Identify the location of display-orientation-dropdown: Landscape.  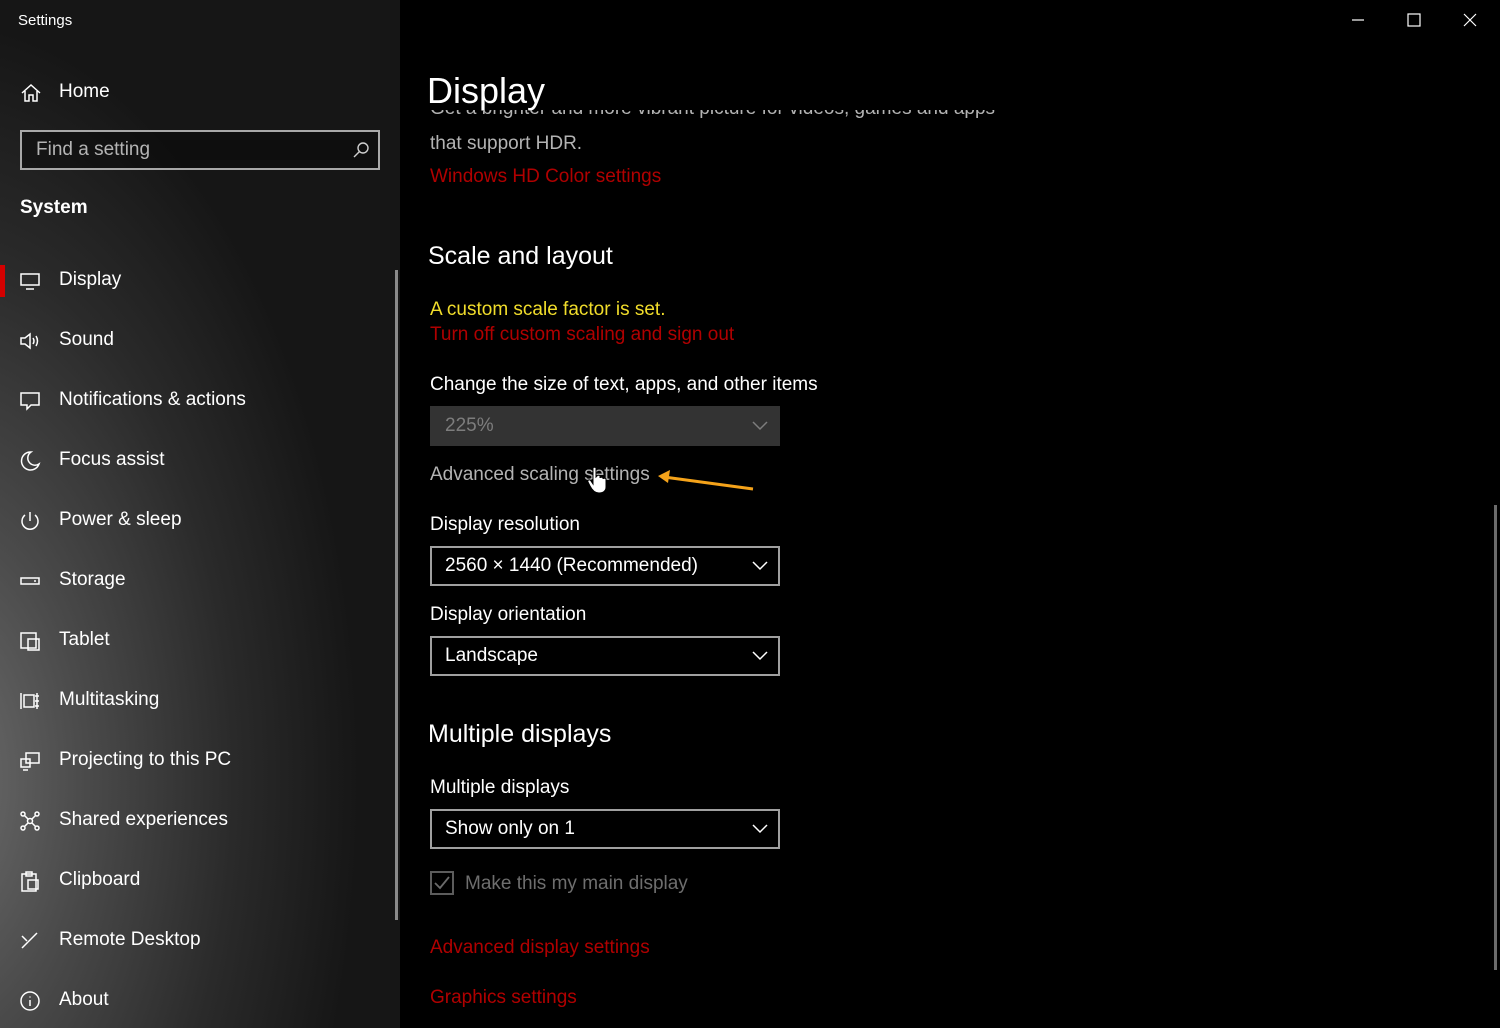
(605, 656).